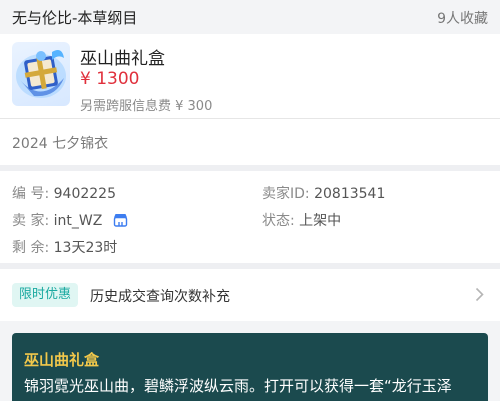  What do you see at coordinates (110, 79) in the screenshot?
I see `item-price: ¥ 1300` at bounding box center [110, 79].